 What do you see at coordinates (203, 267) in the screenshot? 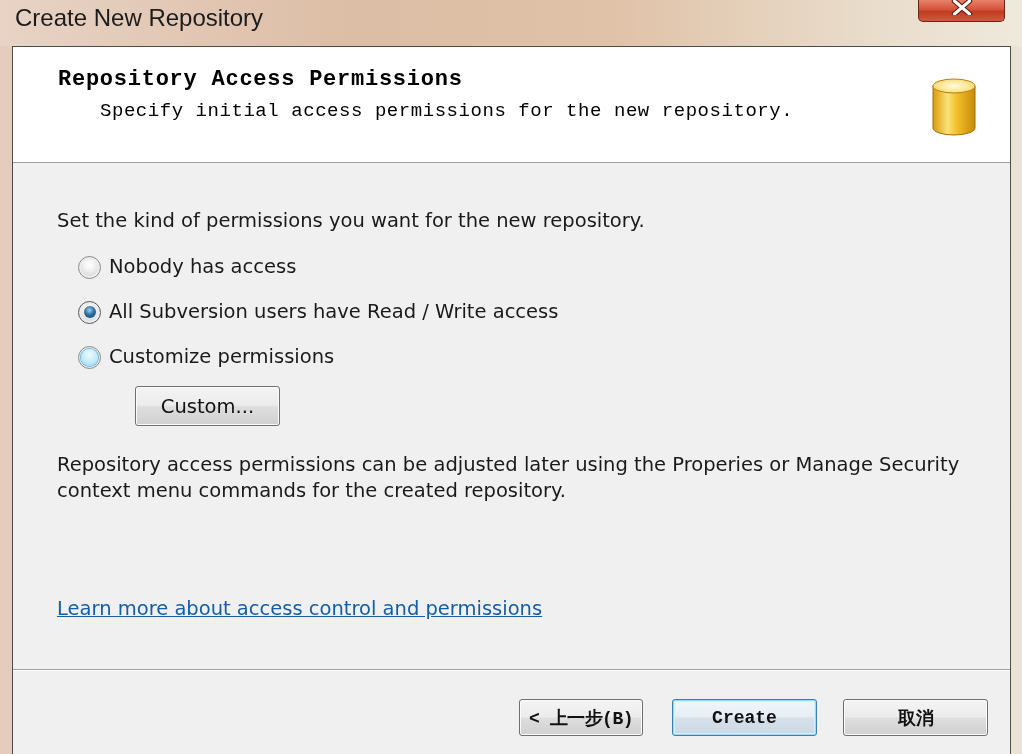
I see `radio-label: Nobody has access` at bounding box center [203, 267].